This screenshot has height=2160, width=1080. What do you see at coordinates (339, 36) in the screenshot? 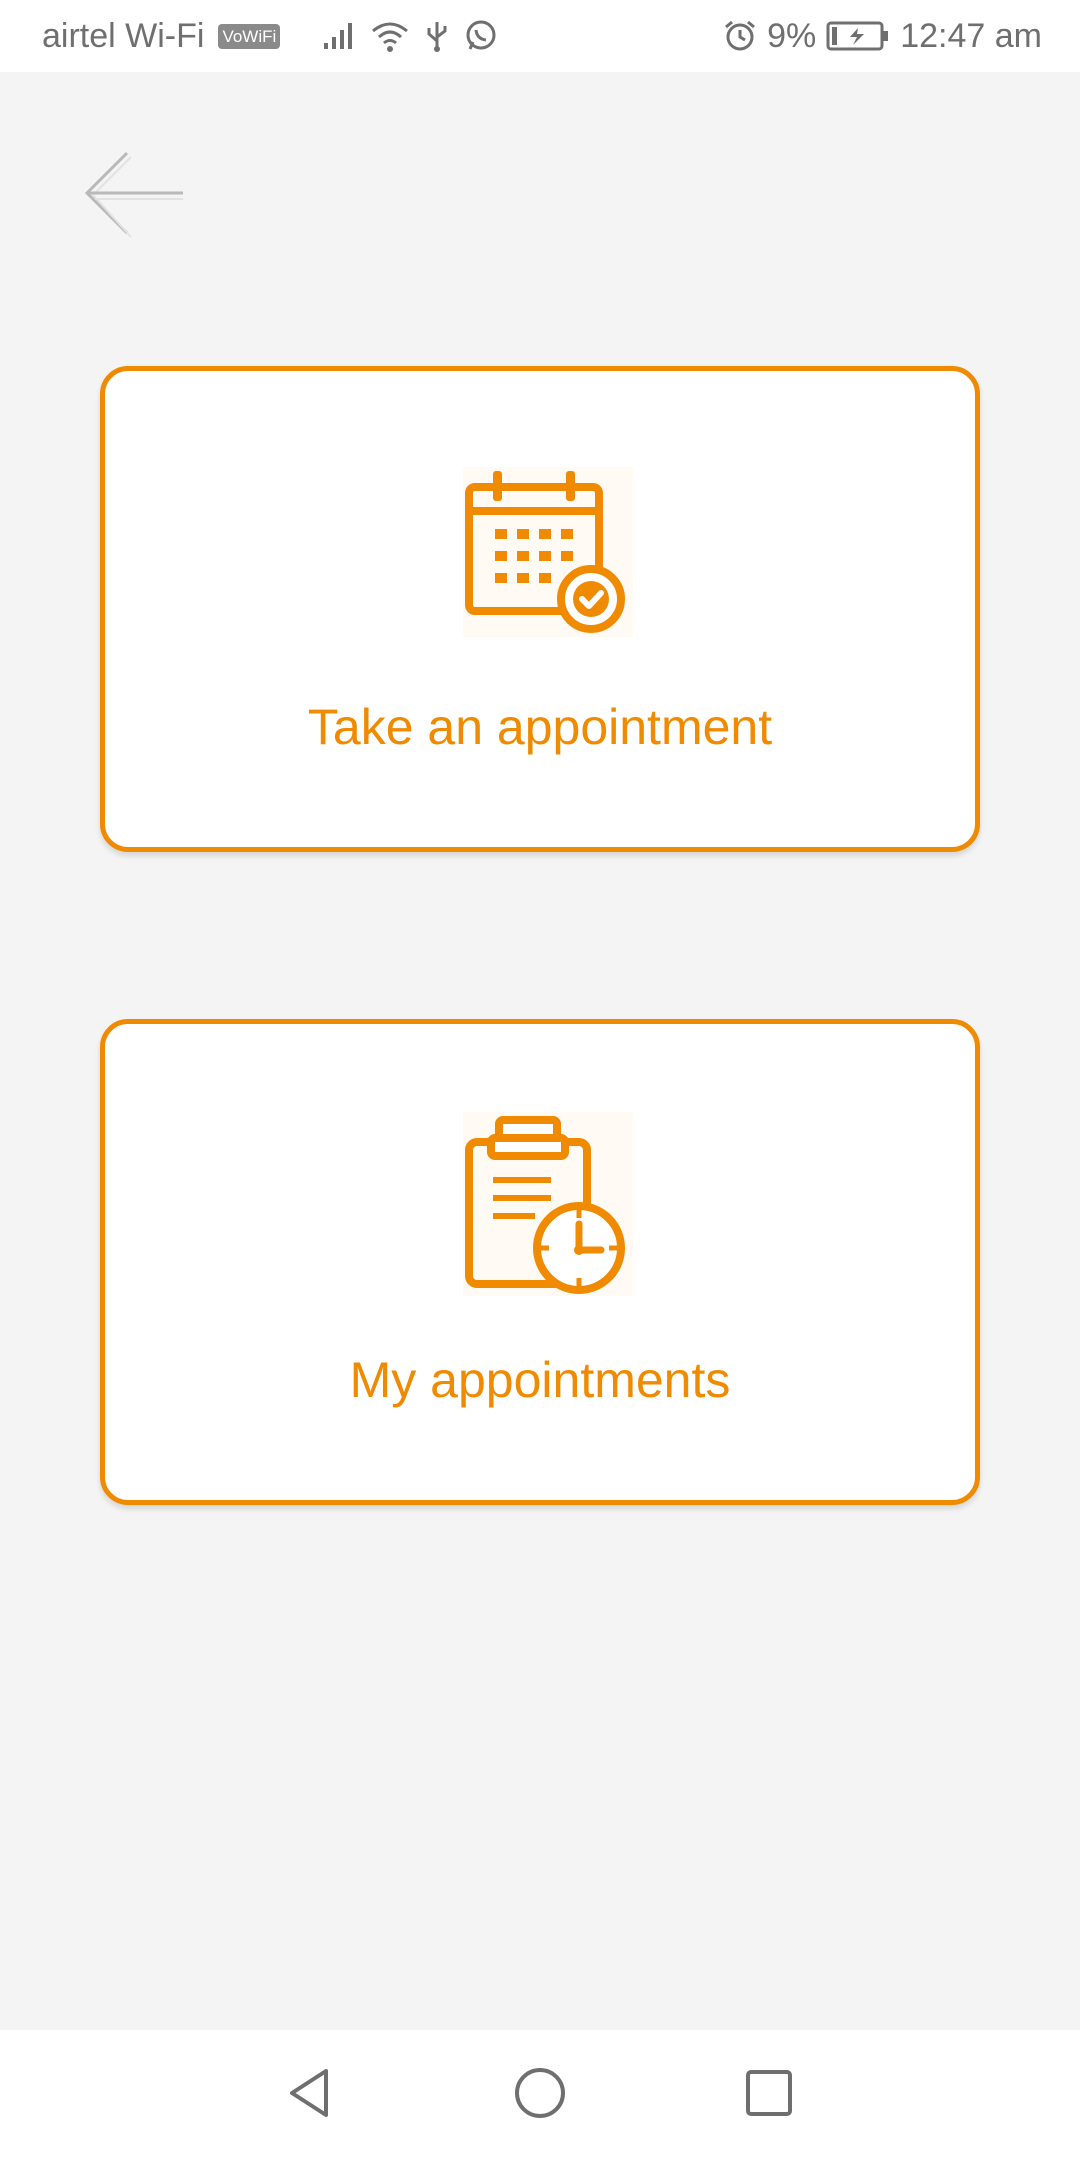
I see `signal-icon` at bounding box center [339, 36].